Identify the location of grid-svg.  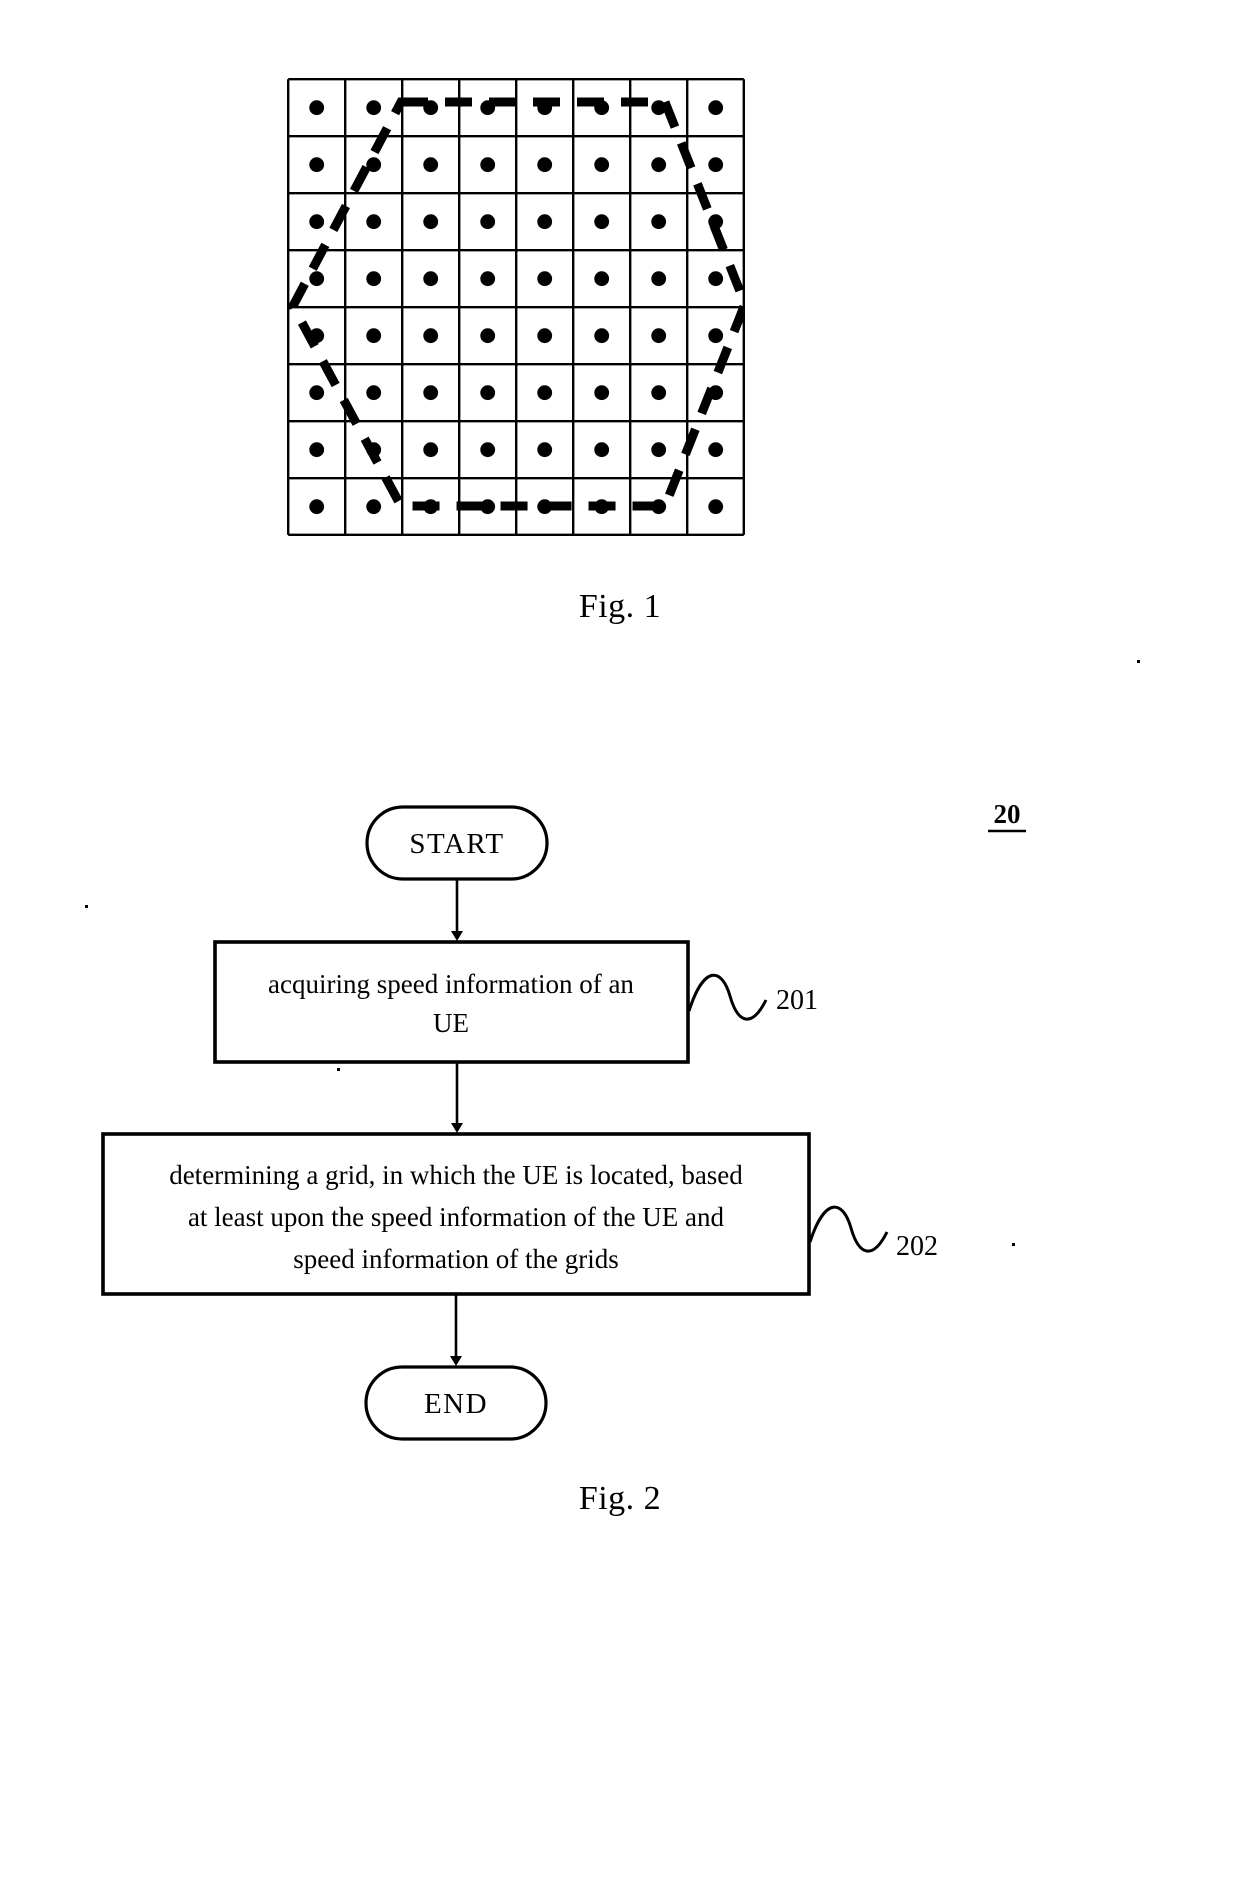
(516, 307).